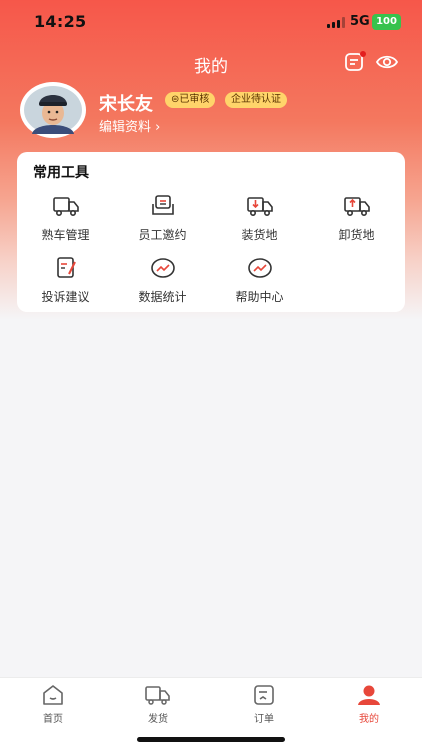 The width and height of the screenshot is (422, 751). I want to click on tab-home: 首页, so click(53, 704).